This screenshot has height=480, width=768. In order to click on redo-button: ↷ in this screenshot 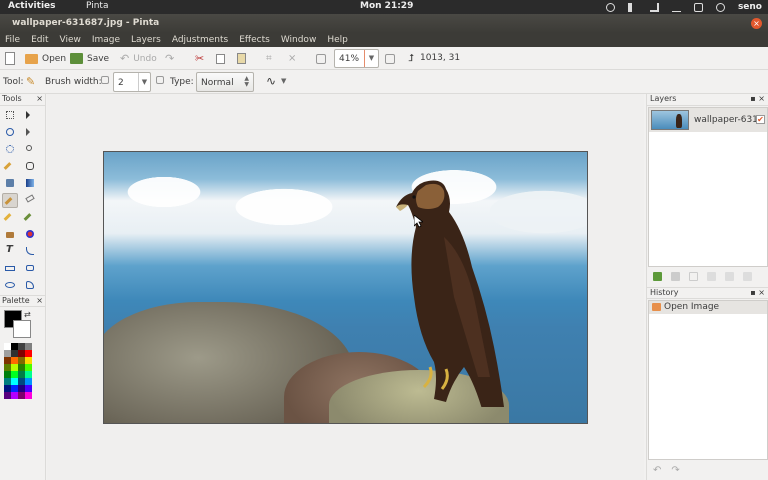, I will do `click(169, 58)`.